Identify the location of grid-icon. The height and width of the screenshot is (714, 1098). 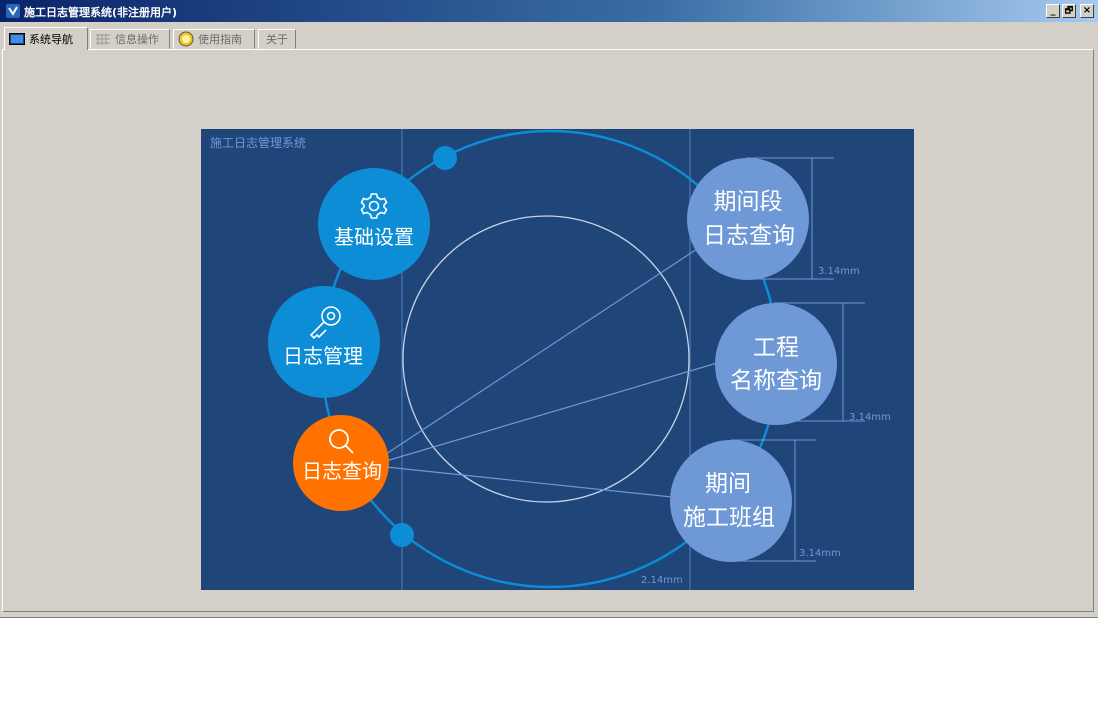
(103, 39).